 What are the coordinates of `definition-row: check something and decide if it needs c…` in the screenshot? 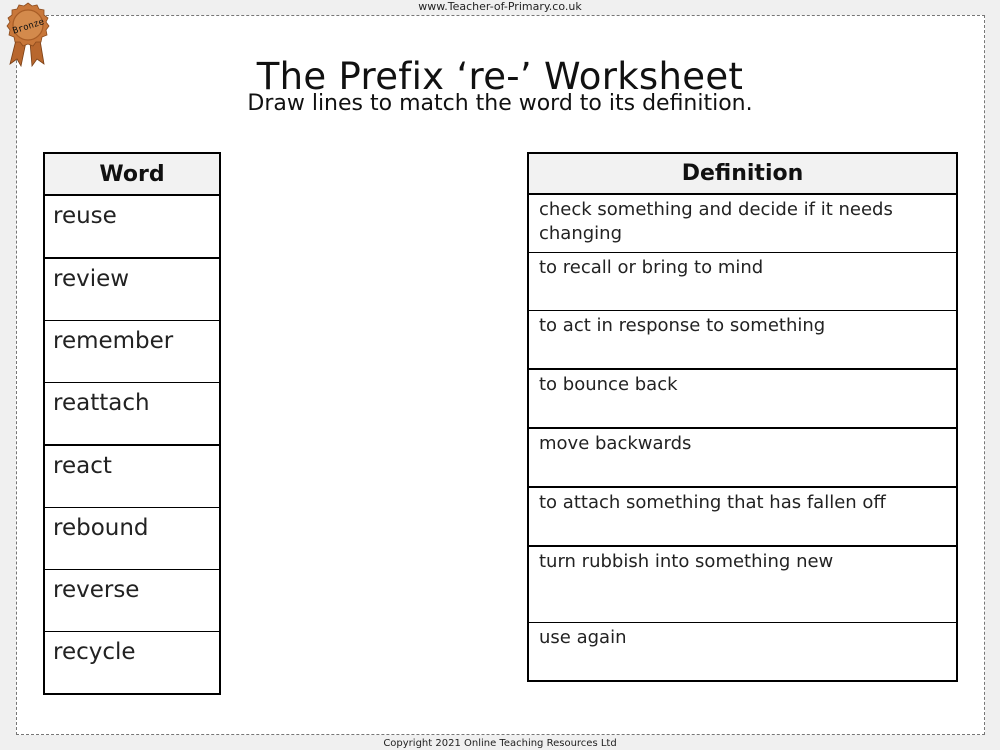 It's located at (742, 223).